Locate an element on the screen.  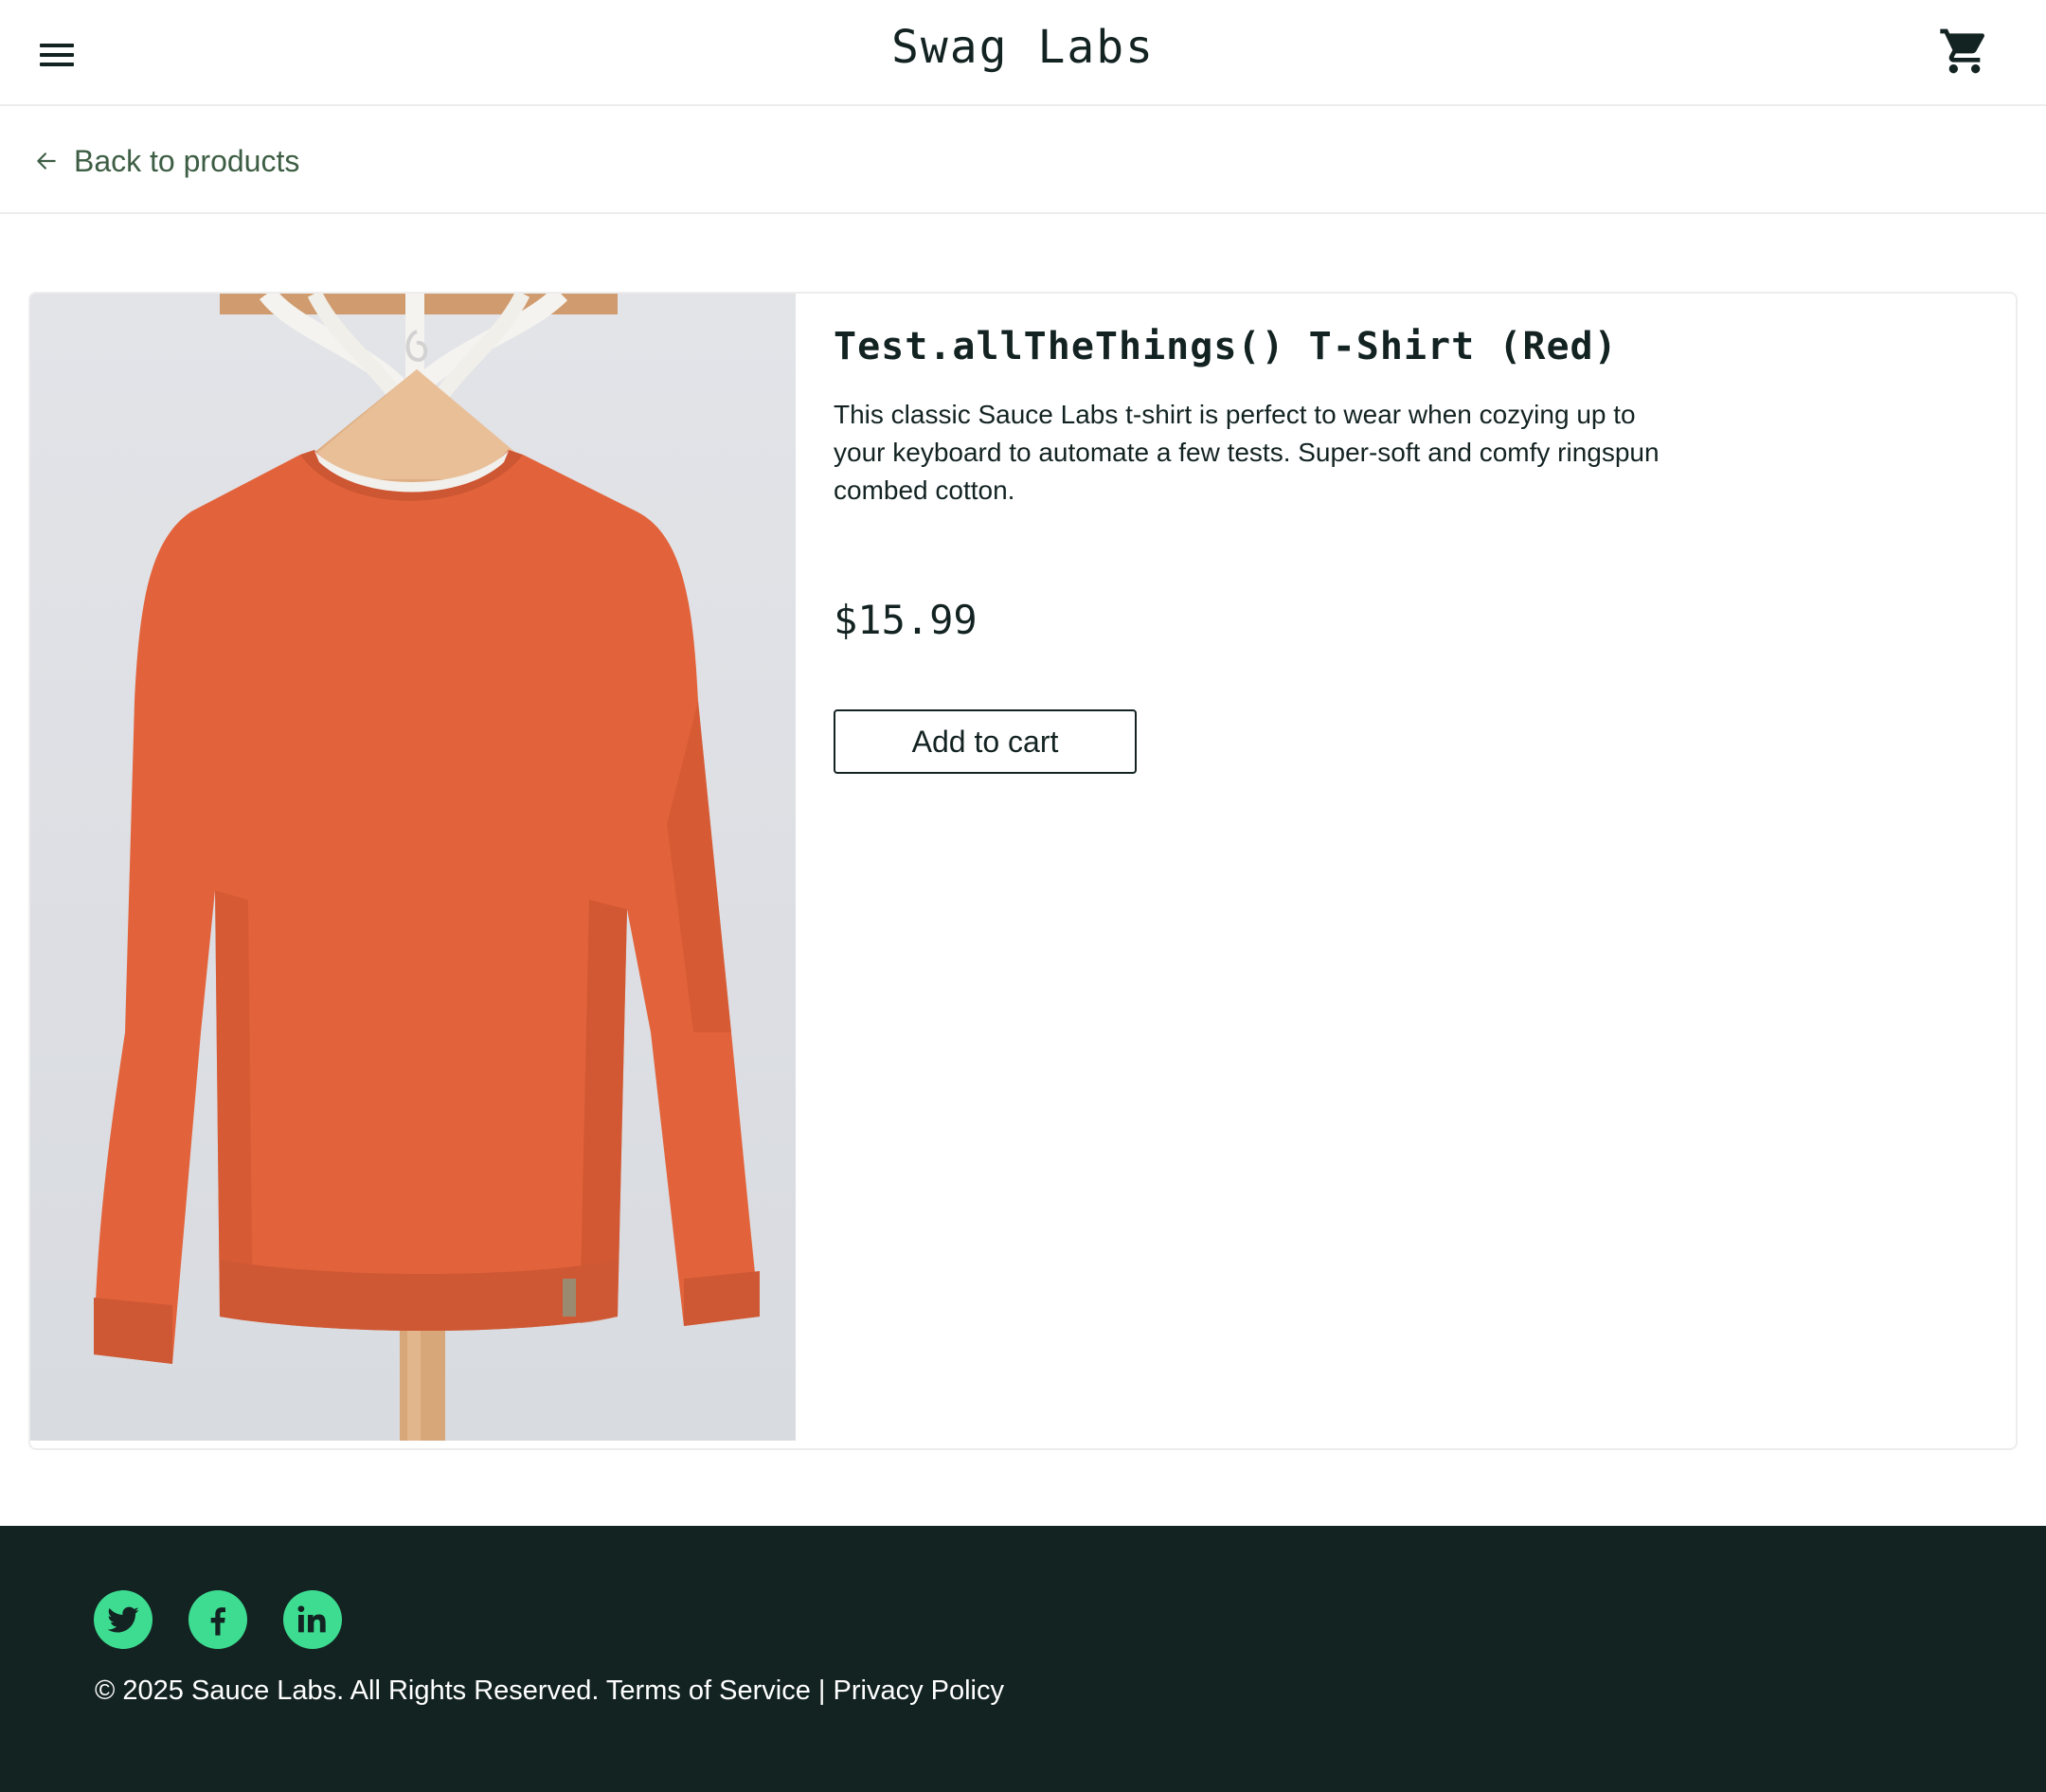
twitter-link is located at coordinates (123, 1619).